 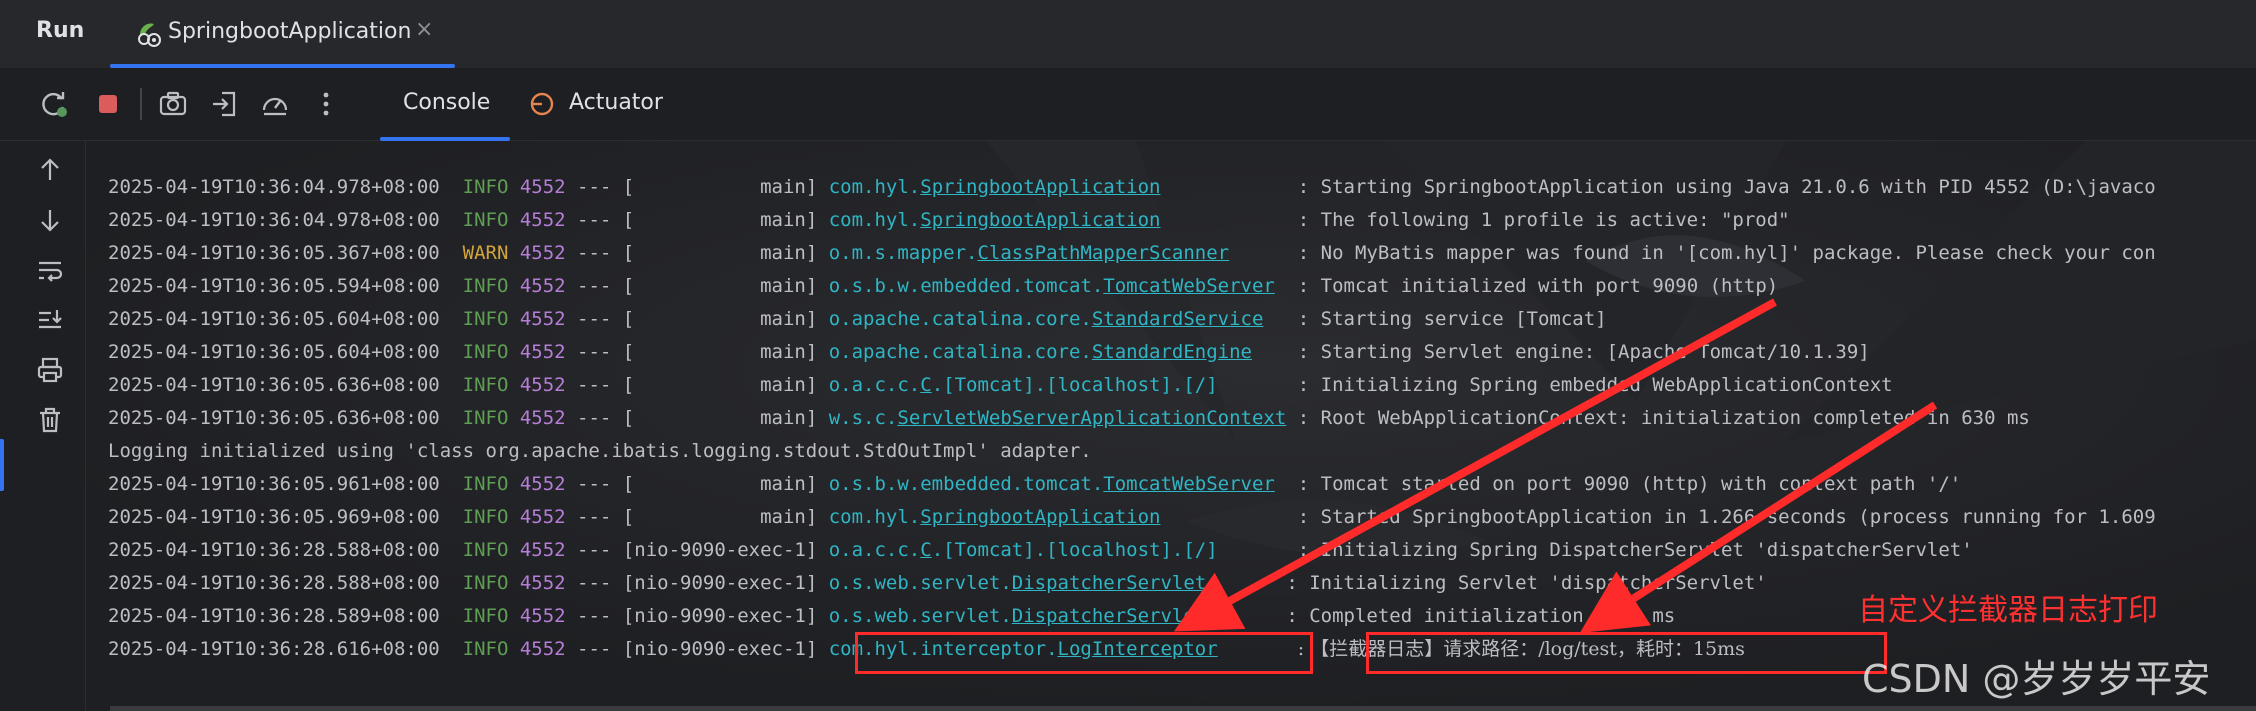 What do you see at coordinates (149, 35) in the screenshot?
I see `spring-boot-icon` at bounding box center [149, 35].